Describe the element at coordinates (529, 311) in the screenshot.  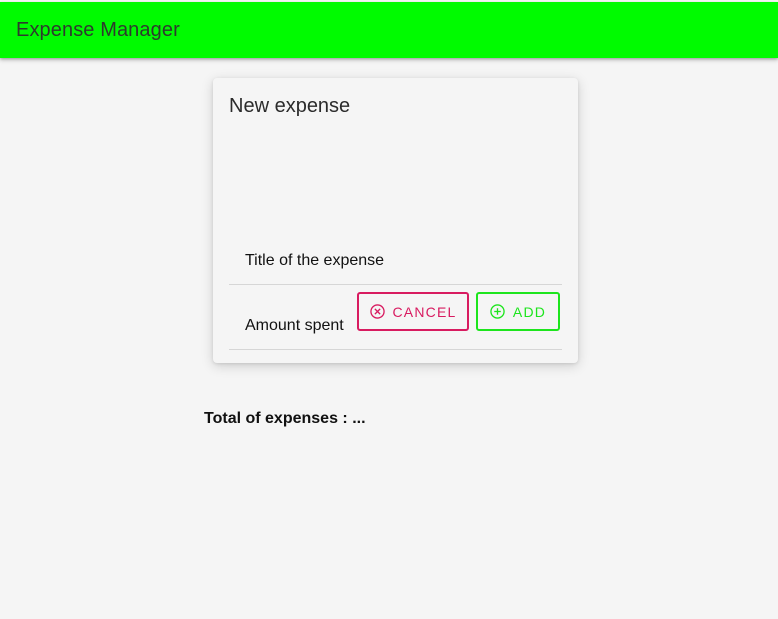
I see `add-button-label: ADD` at that location.